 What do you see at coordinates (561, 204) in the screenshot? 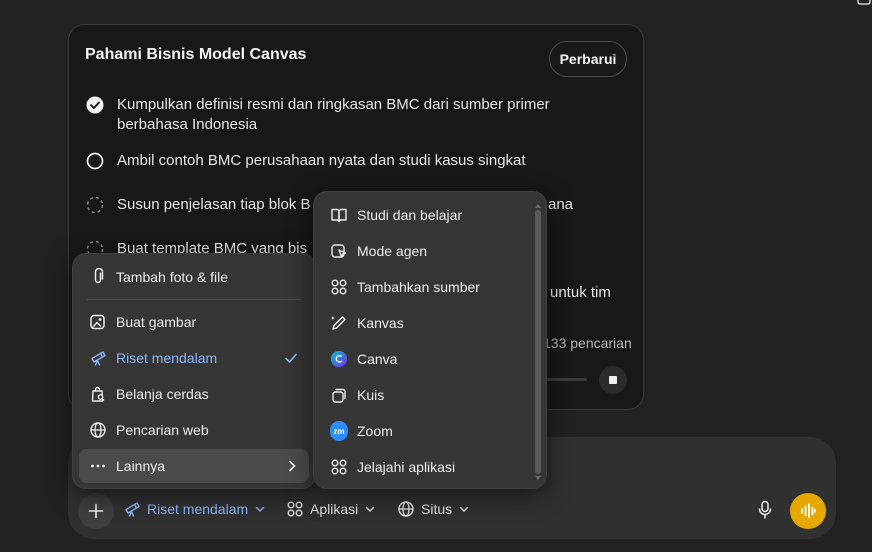
I see `plan-step-text-tail: ana` at bounding box center [561, 204].